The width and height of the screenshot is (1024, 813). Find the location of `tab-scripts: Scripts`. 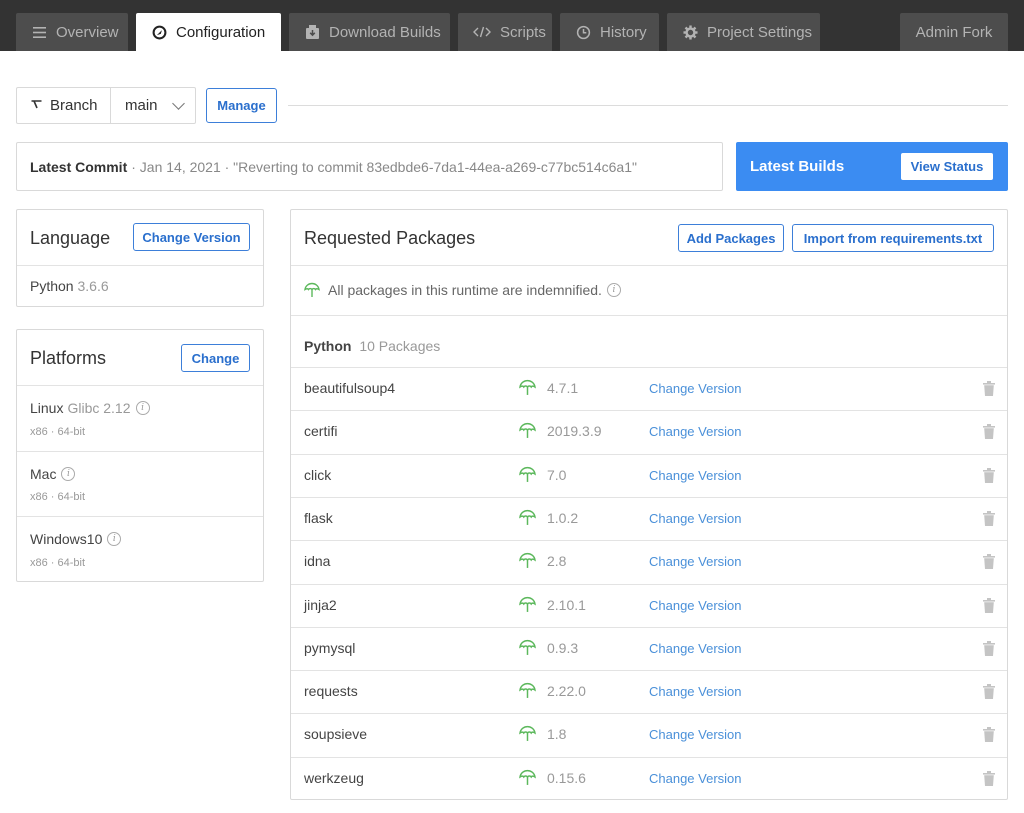

tab-scripts: Scripts is located at coordinates (505, 32).